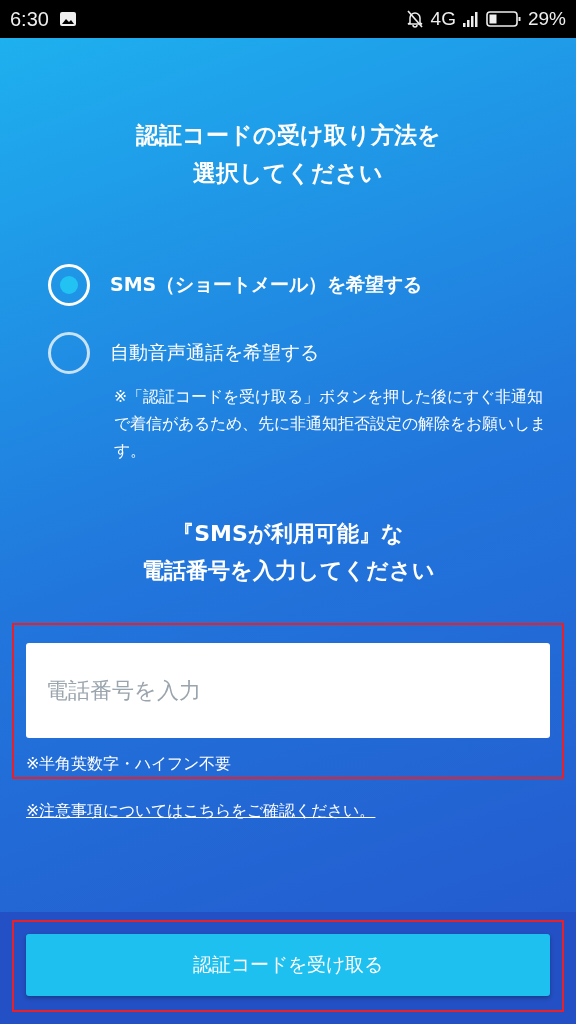 The image size is (576, 1024). I want to click on image-icon, so click(67, 19).